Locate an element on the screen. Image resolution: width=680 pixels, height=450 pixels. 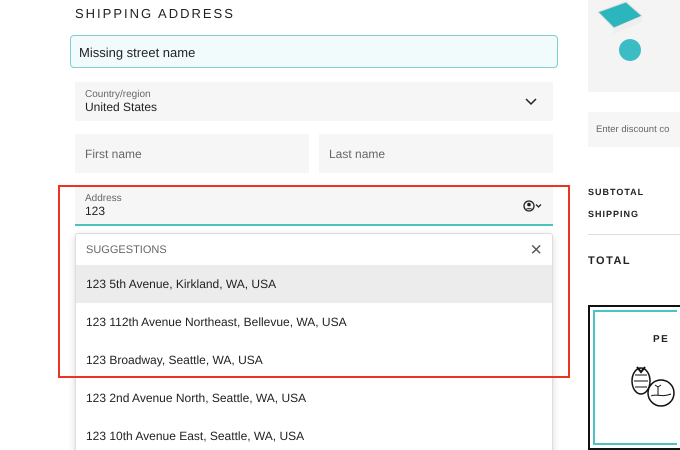
summary-label: SUBTOTAL is located at coordinates (617, 192).